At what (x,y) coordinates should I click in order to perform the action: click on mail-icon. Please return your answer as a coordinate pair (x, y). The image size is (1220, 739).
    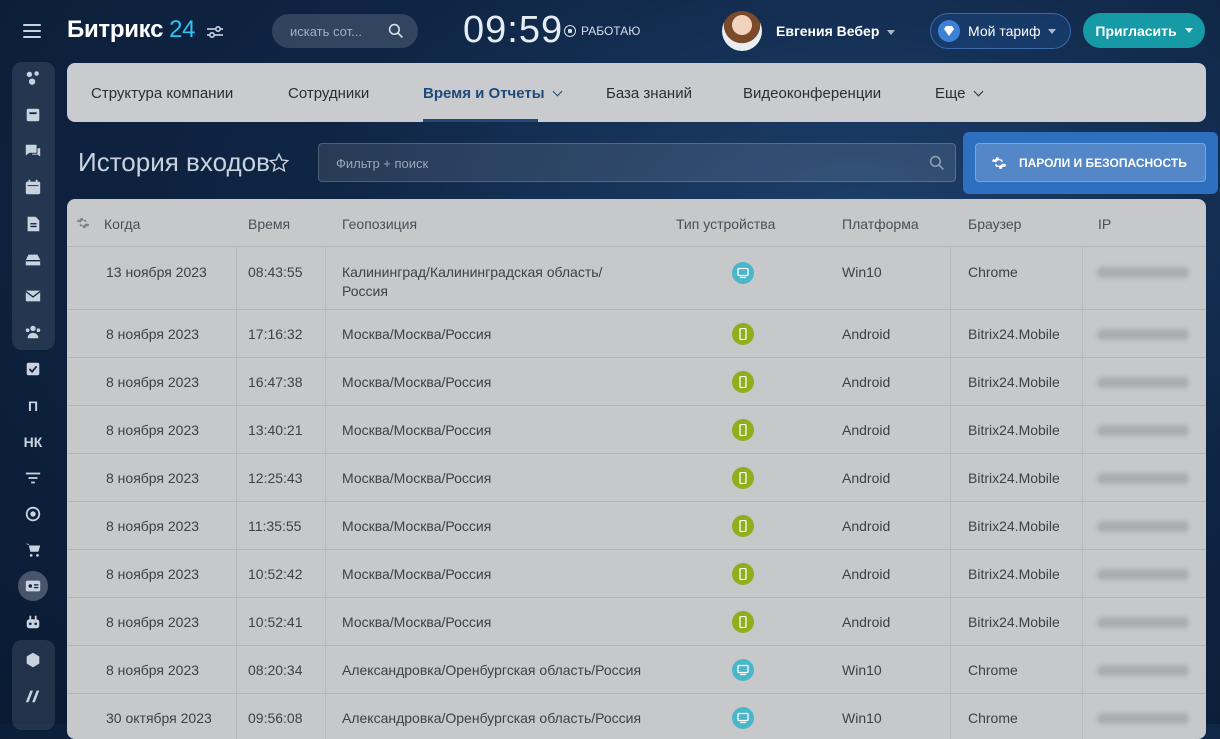
    Looking at the image, I should click on (33, 296).